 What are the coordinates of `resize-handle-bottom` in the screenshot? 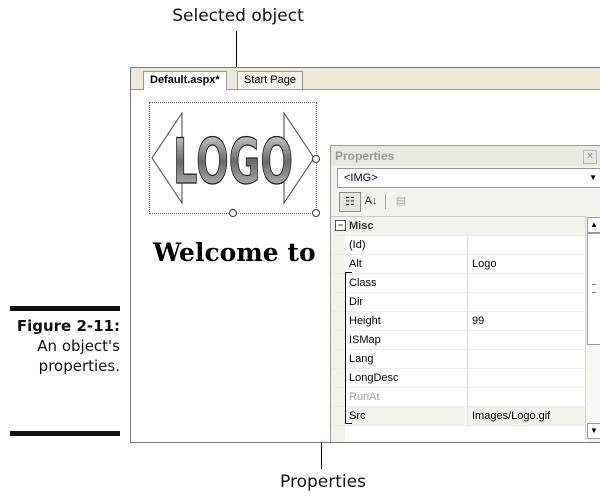 It's located at (233, 213).